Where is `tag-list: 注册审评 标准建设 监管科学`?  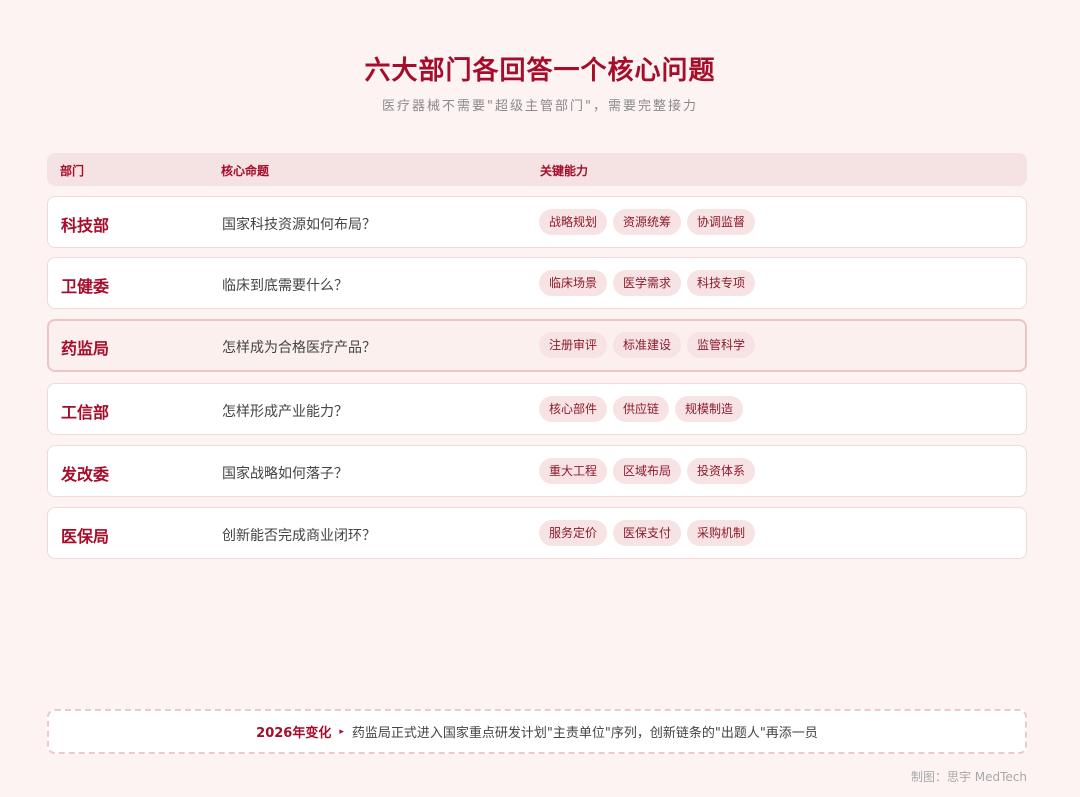
tag-list: 注册审评 标准建设 监管科学 is located at coordinates (647, 345).